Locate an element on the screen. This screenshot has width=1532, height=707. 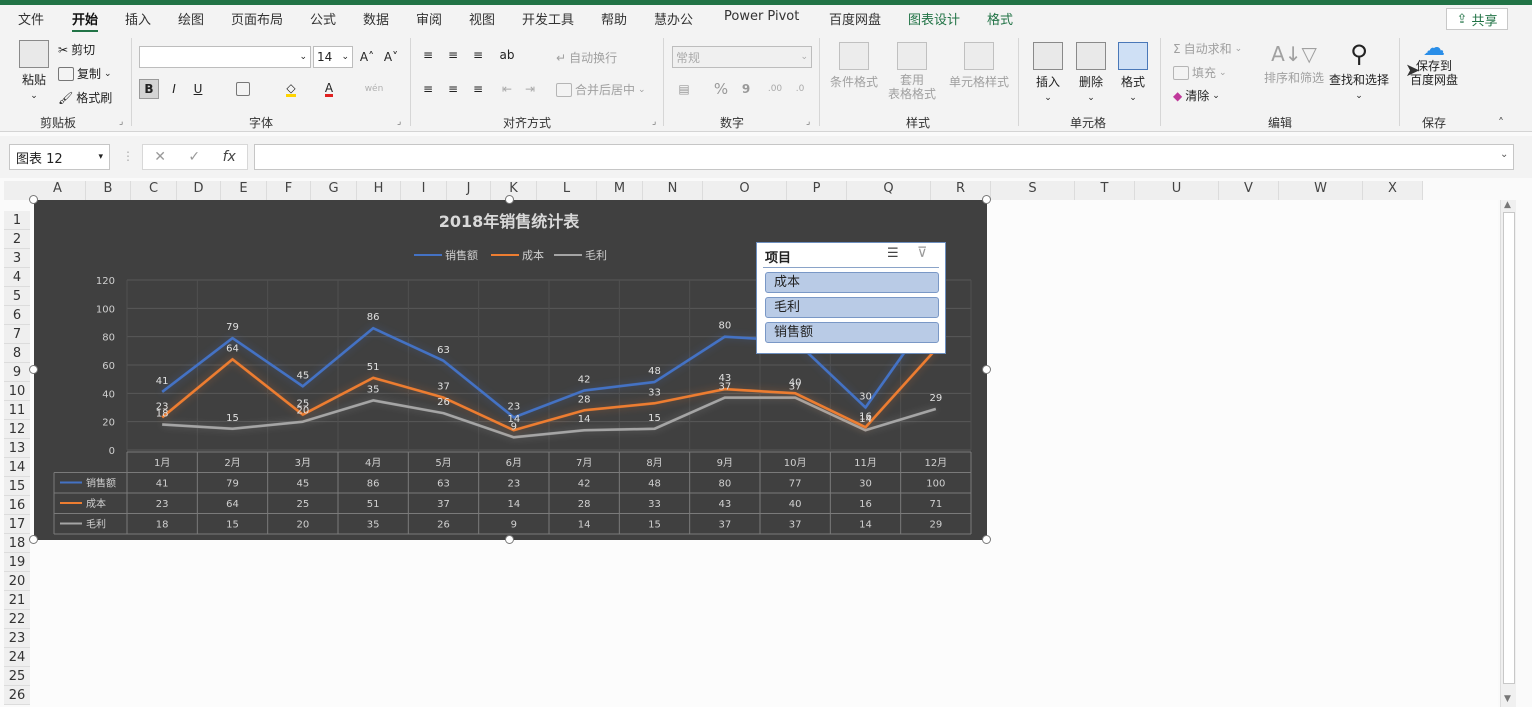
tab-developer: 开发工具 is located at coordinates (548, 18).